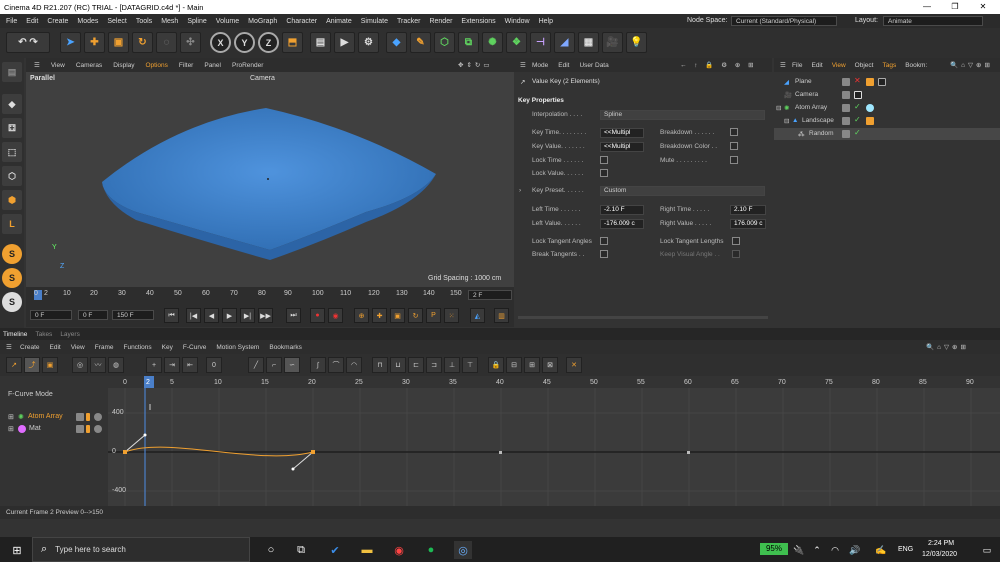  What do you see at coordinates (478, 21) in the screenshot?
I see `menu-extensions: Extensions` at bounding box center [478, 21].